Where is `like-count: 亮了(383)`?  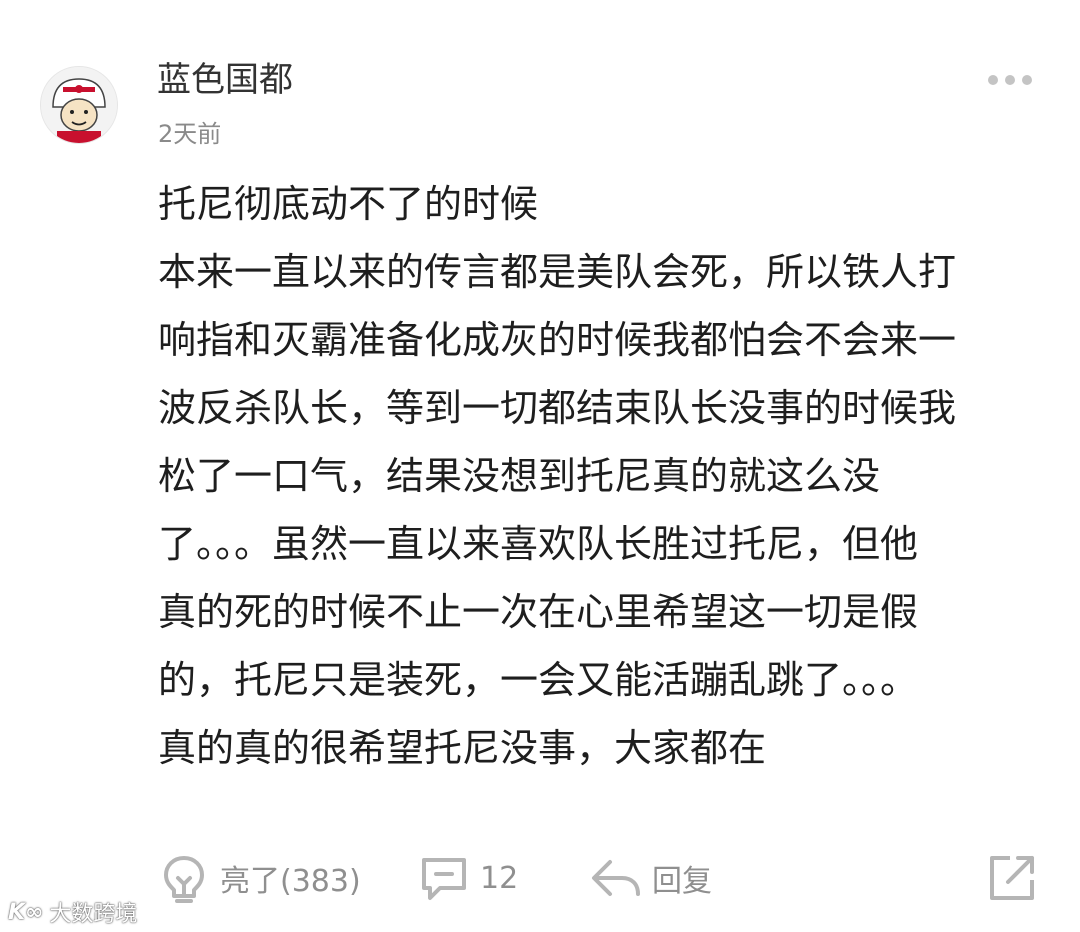
like-count: 亮了(383) is located at coordinates (290, 881).